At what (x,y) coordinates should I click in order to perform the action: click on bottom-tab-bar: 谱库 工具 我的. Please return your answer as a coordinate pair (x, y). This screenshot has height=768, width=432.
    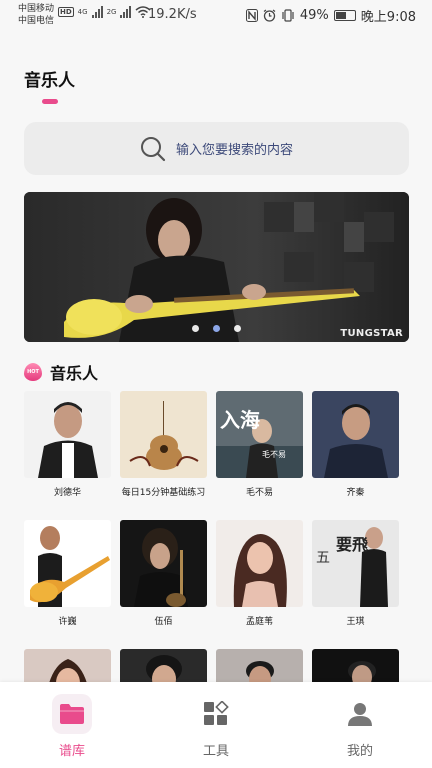
    Looking at the image, I should click on (216, 725).